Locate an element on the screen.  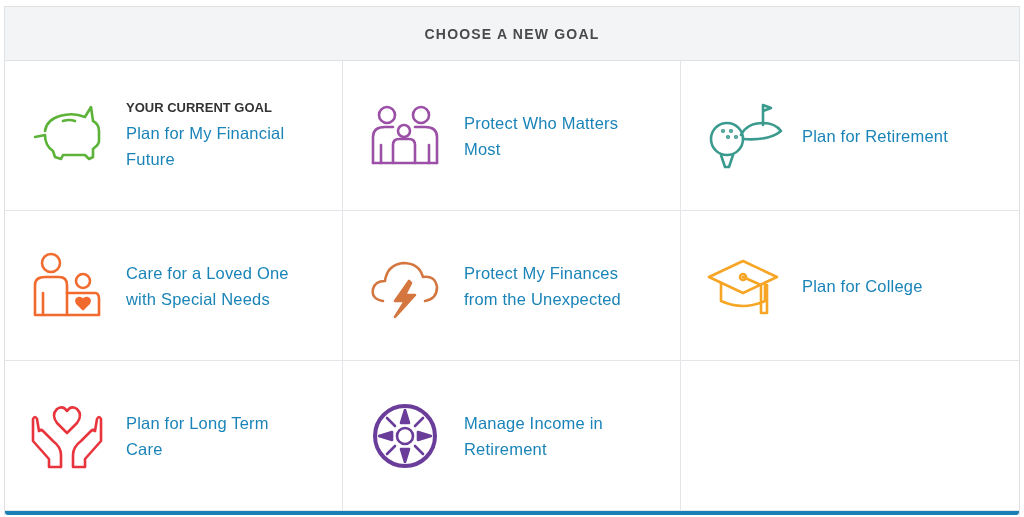
goal-tile: Protect My Finances from the Unexpected is located at coordinates (512, 286).